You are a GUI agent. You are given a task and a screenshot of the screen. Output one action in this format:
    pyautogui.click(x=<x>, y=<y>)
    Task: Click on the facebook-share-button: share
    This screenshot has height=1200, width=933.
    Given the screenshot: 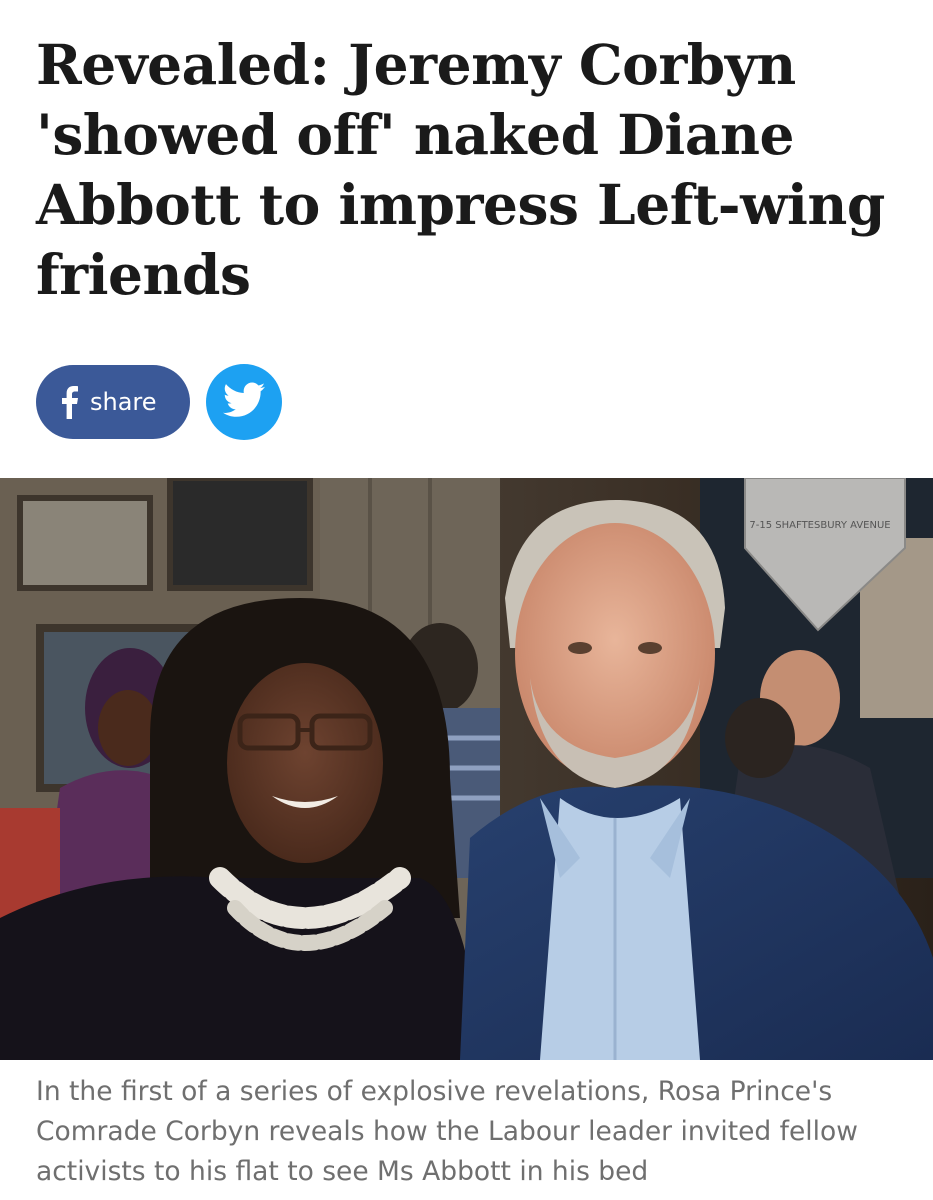 What is the action you would take?
    pyautogui.click(x=113, y=402)
    